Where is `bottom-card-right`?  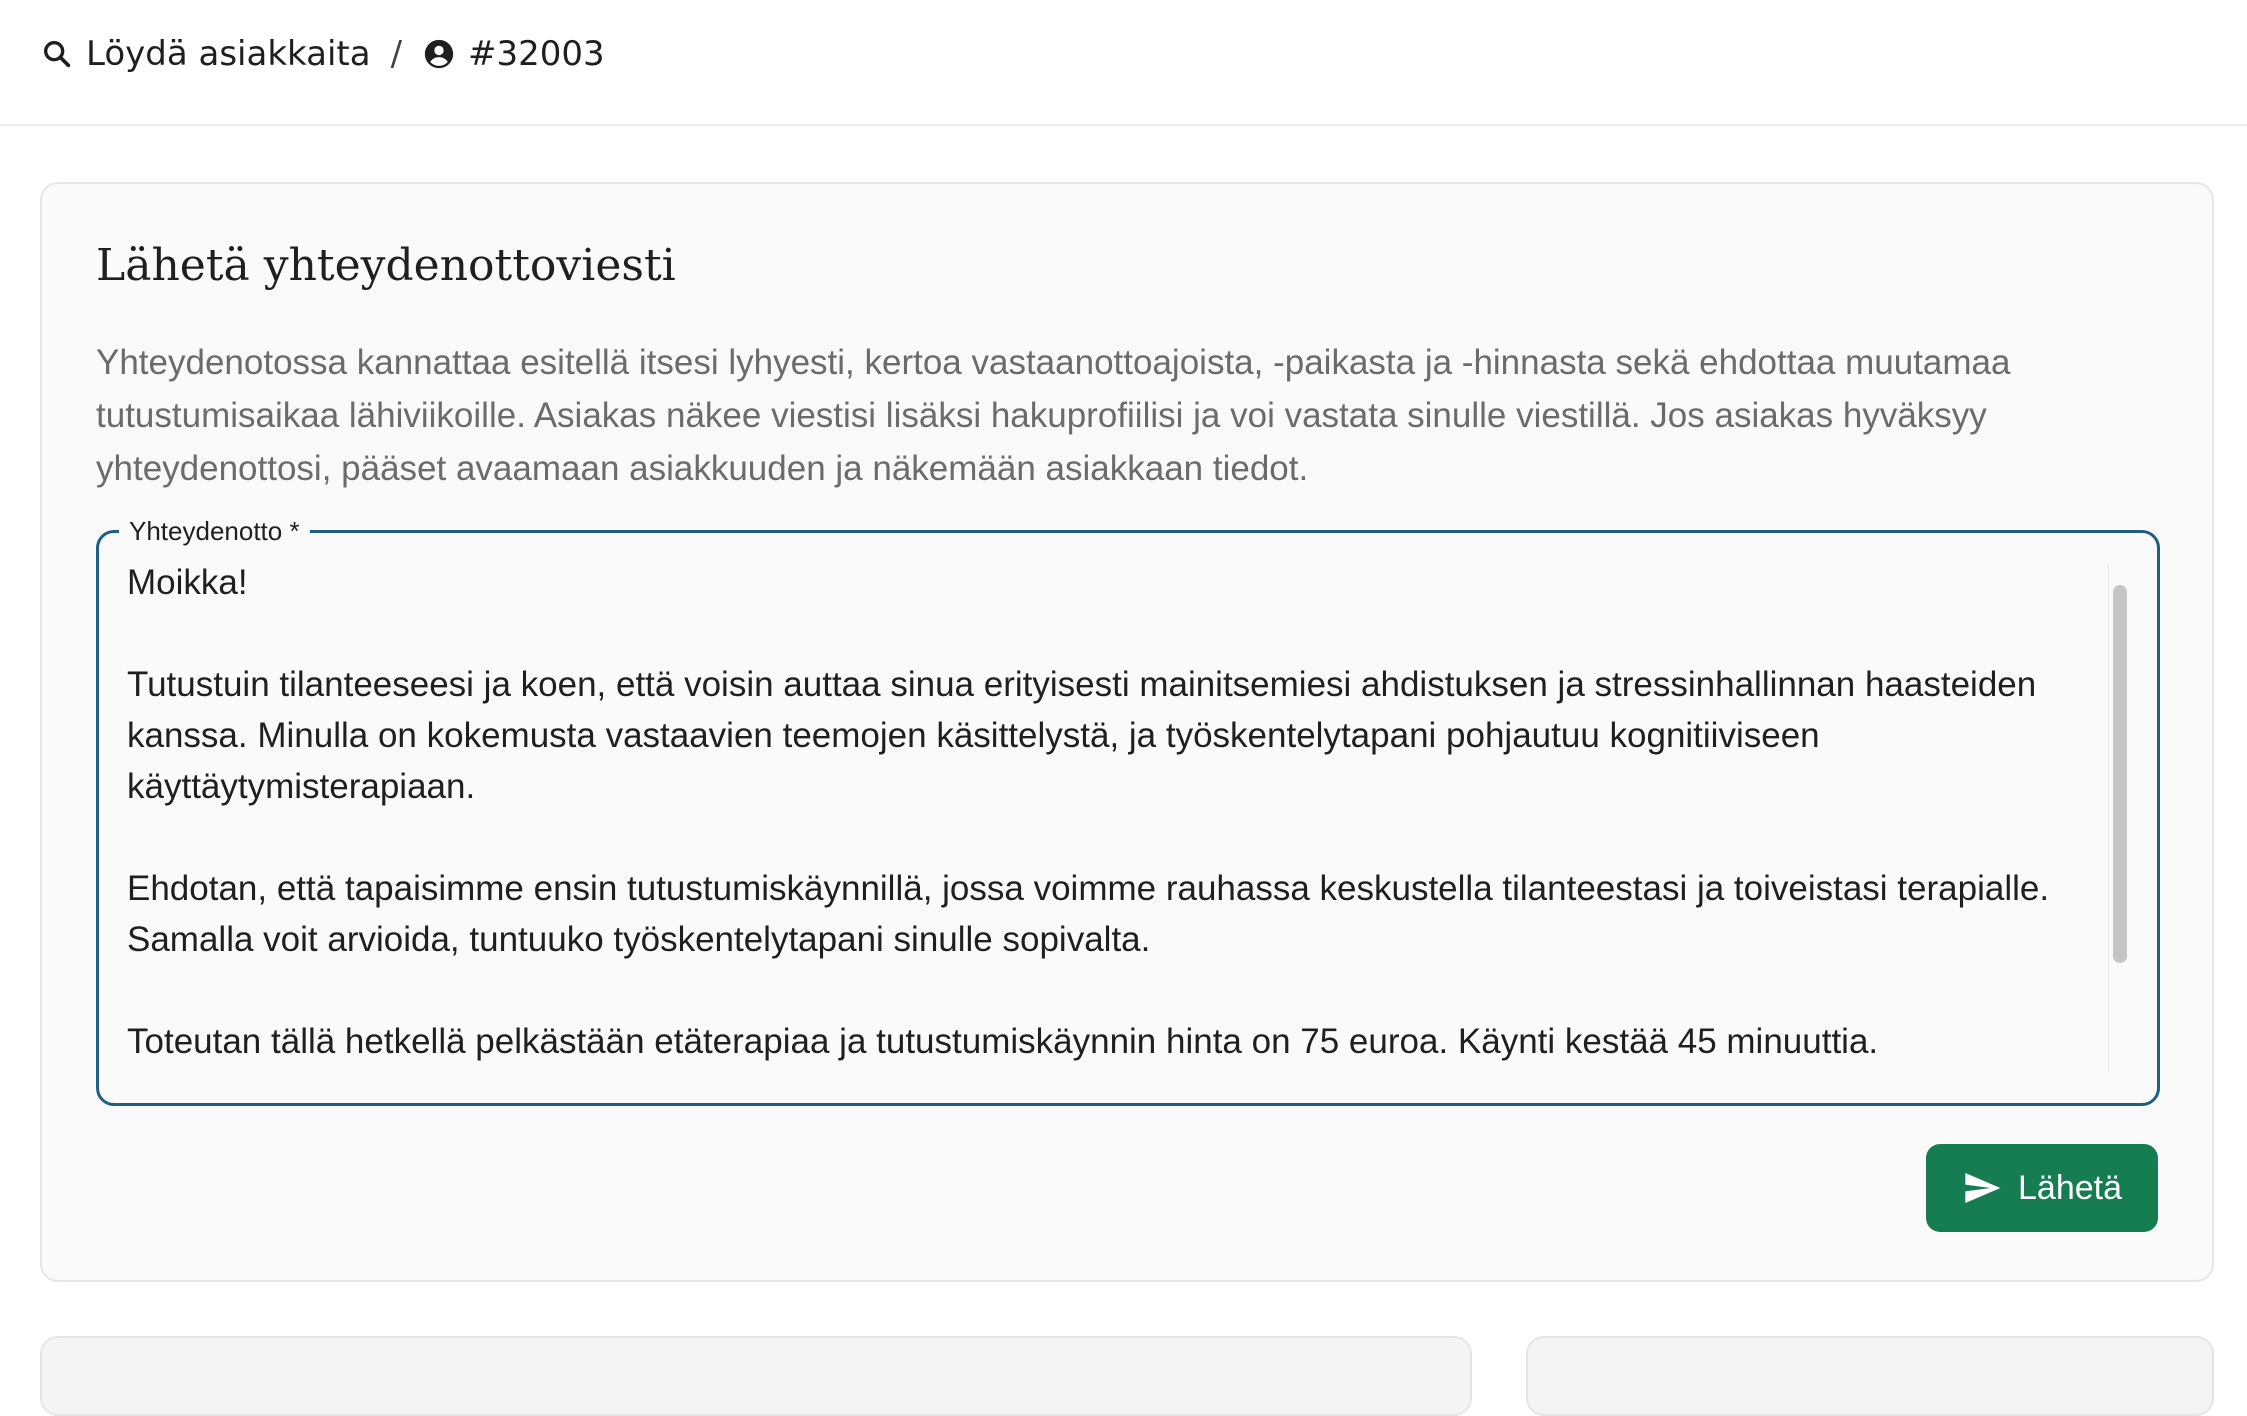
bottom-card-right is located at coordinates (1870, 1376).